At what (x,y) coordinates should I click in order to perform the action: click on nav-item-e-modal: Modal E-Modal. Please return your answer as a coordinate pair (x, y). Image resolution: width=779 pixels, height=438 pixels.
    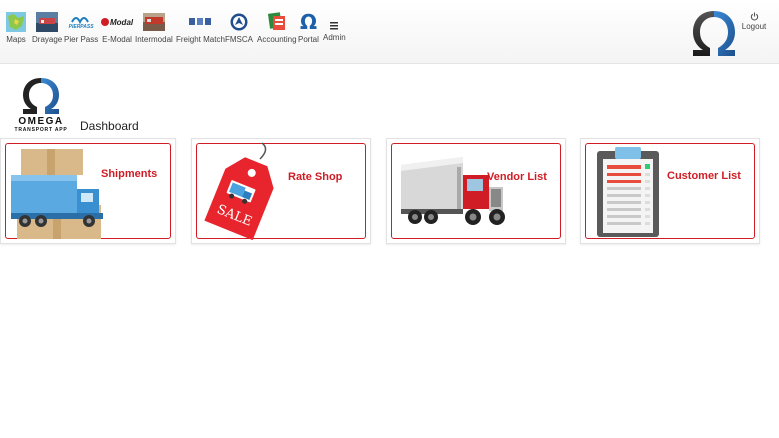
    Looking at the image, I should click on (117, 28).